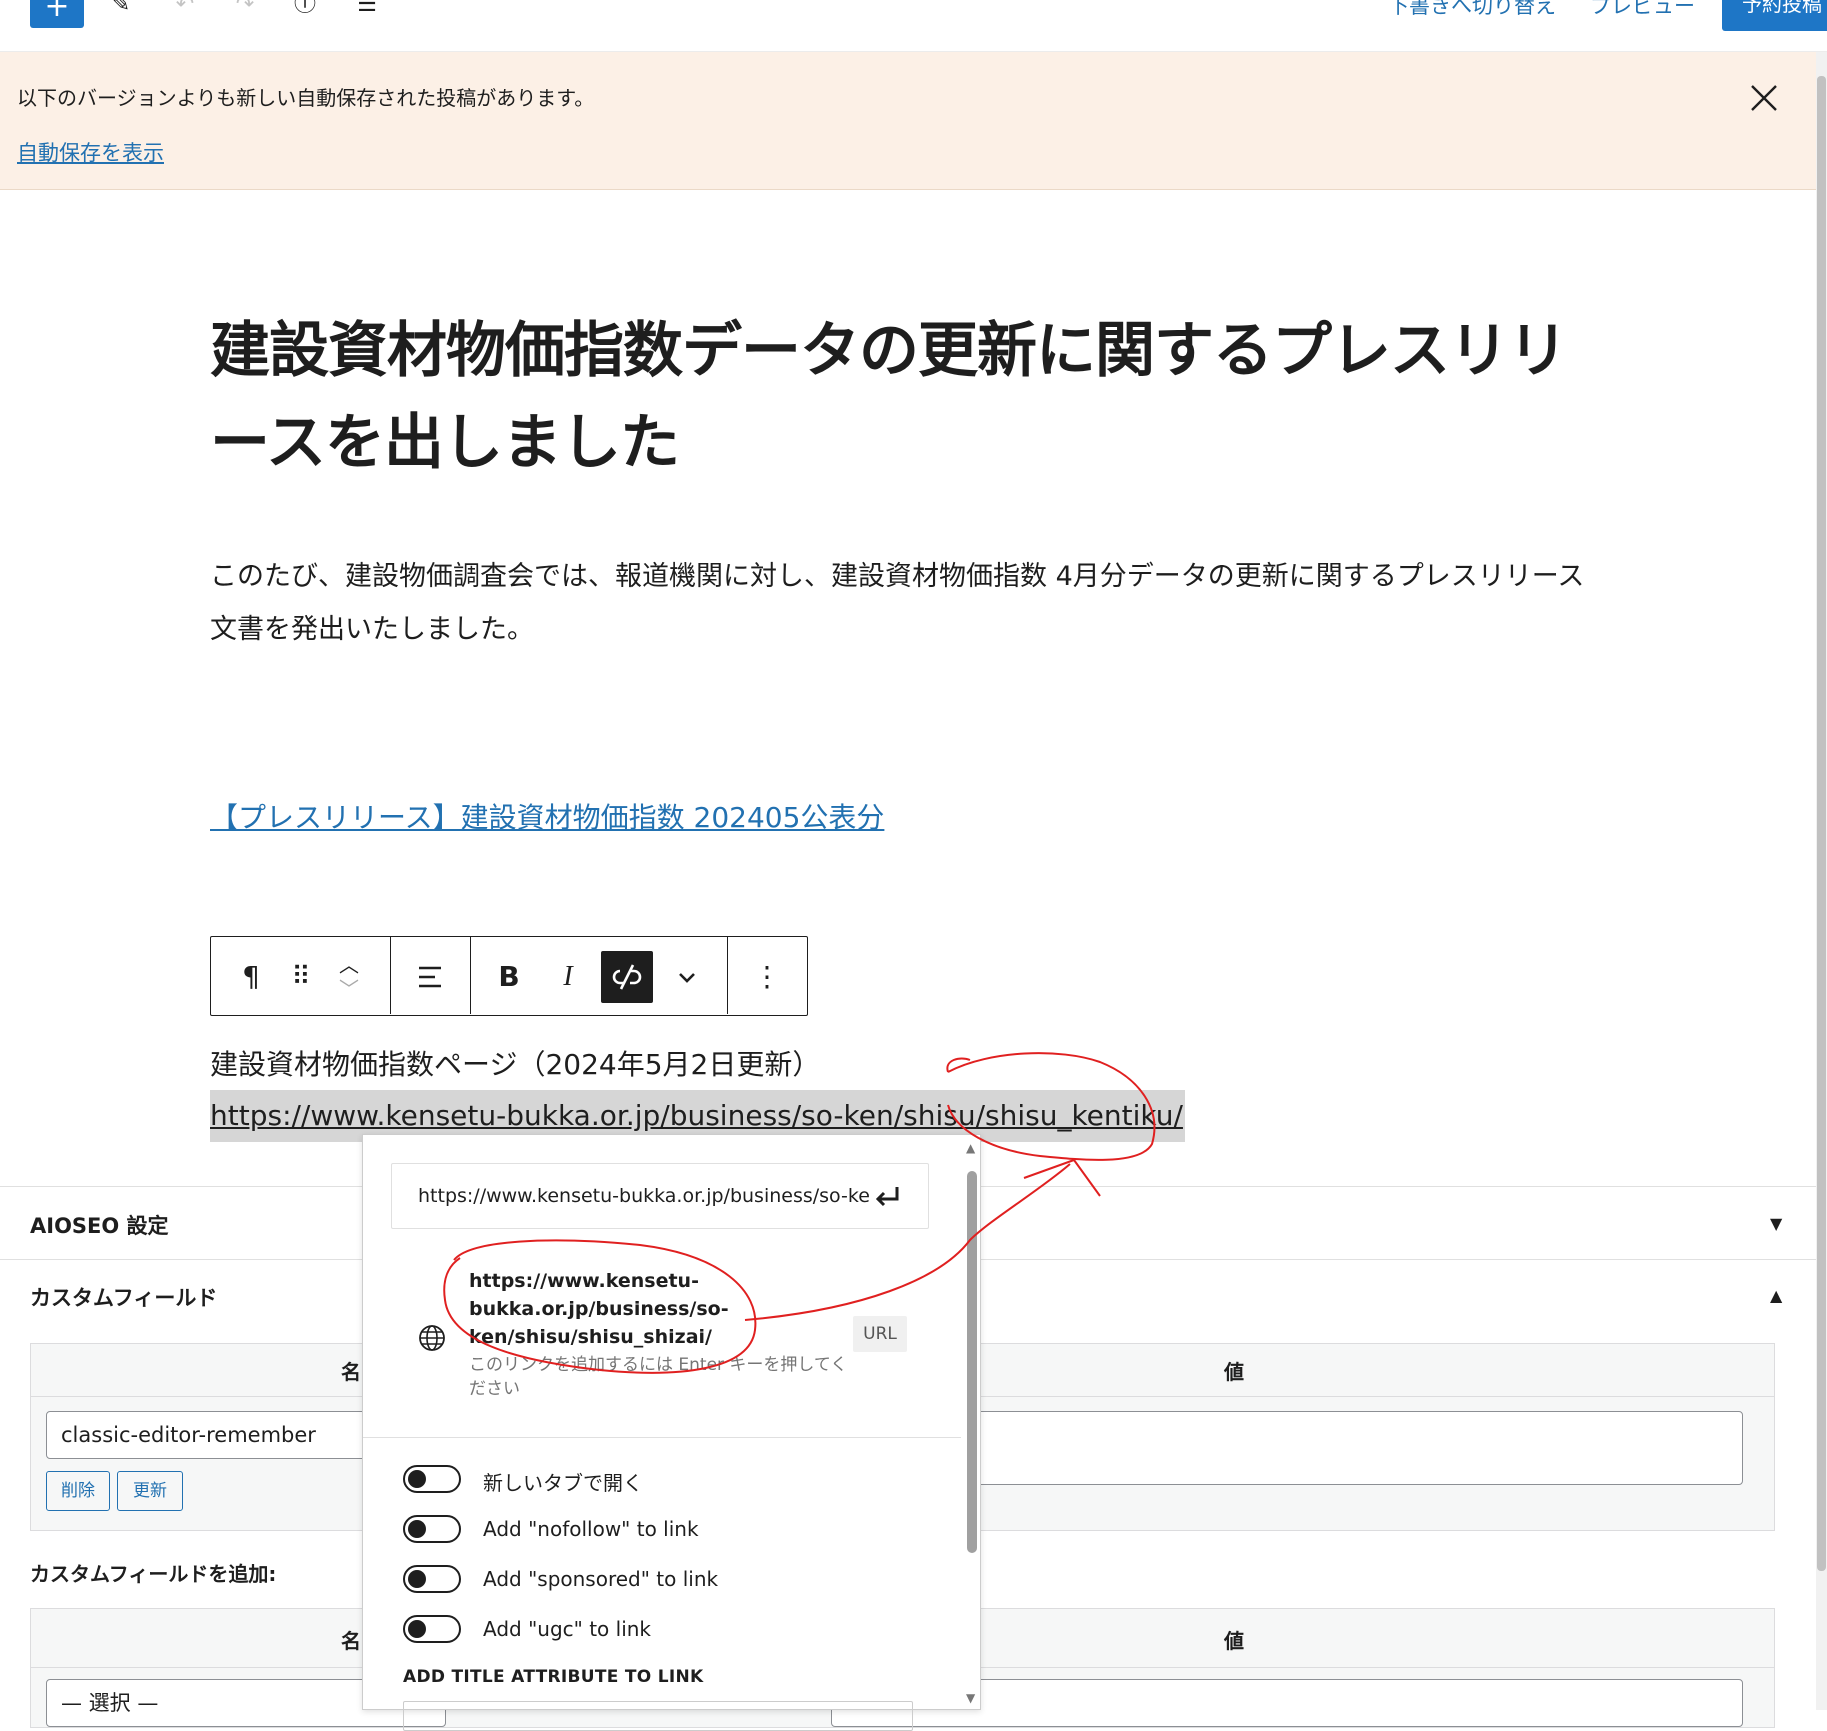 Image resolution: width=1827 pixels, height=1731 pixels. I want to click on add-block-button: +, so click(57, 14).